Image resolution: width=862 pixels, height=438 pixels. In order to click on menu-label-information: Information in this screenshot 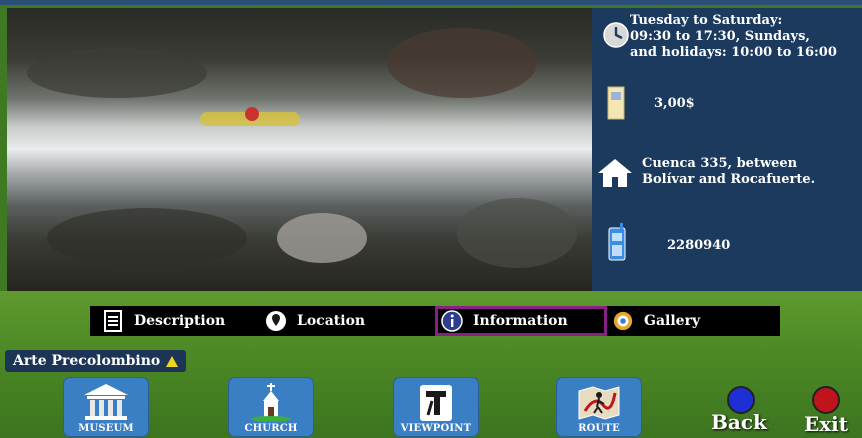, I will do `click(520, 321)`.